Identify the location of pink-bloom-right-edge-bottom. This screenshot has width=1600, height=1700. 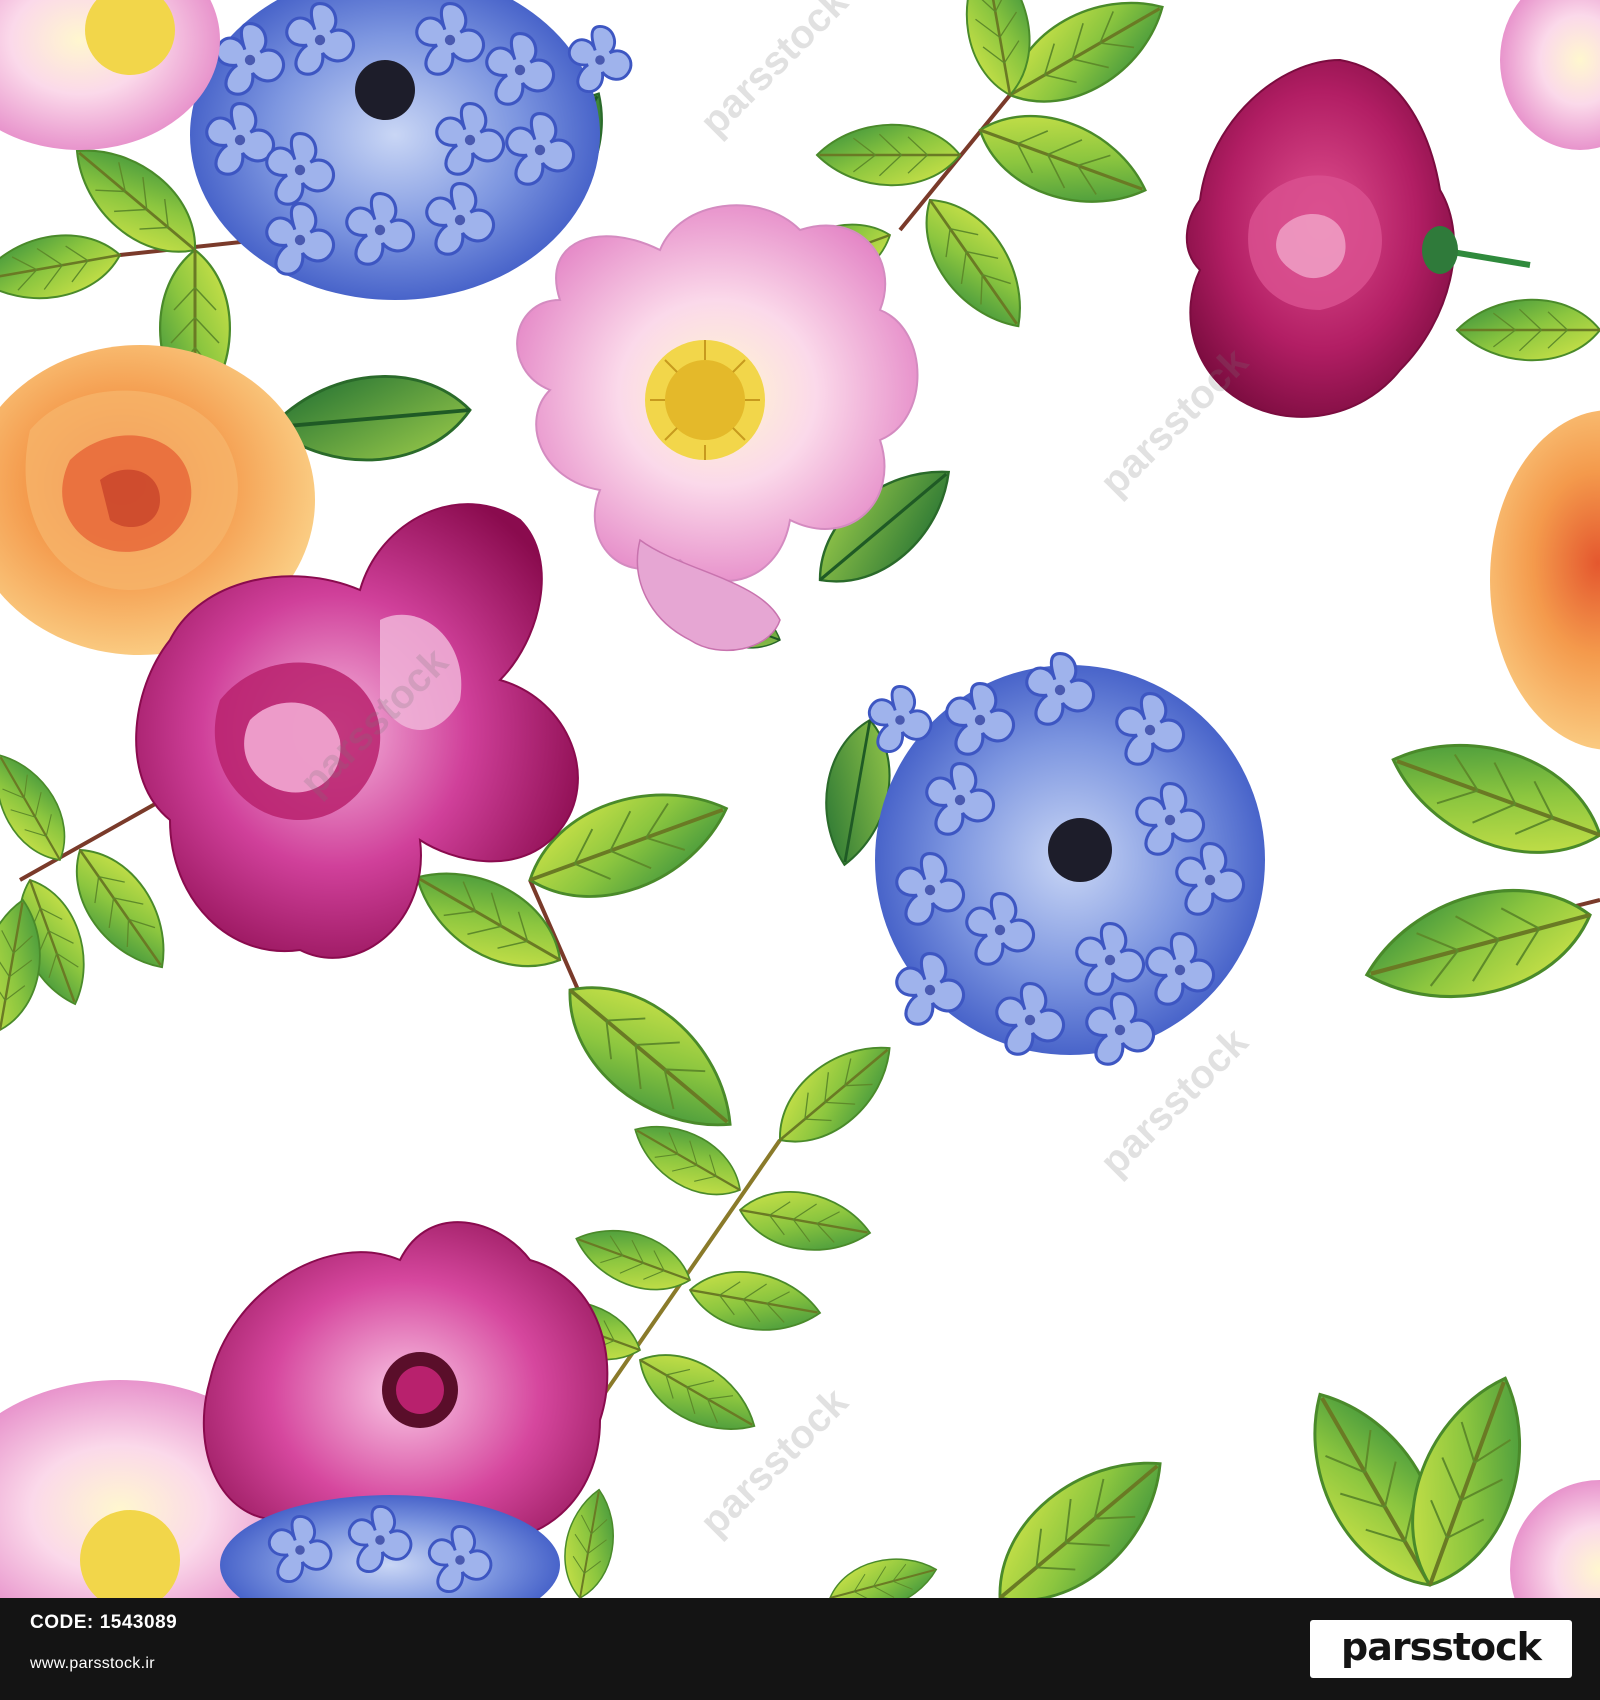
(1555, 1539).